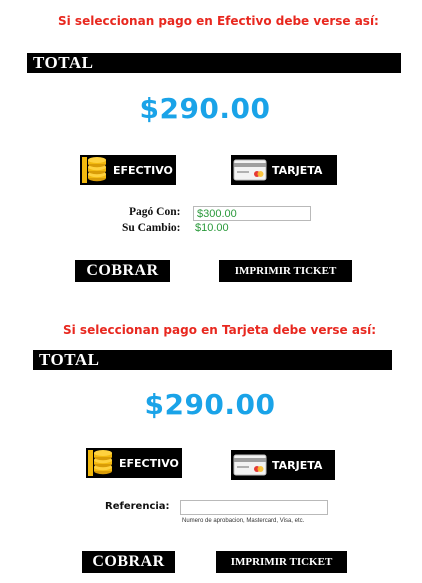 The height and width of the screenshot is (583, 422). Describe the element at coordinates (155, 212) in the screenshot. I see `pago-con-label: Pagó Con:` at that location.